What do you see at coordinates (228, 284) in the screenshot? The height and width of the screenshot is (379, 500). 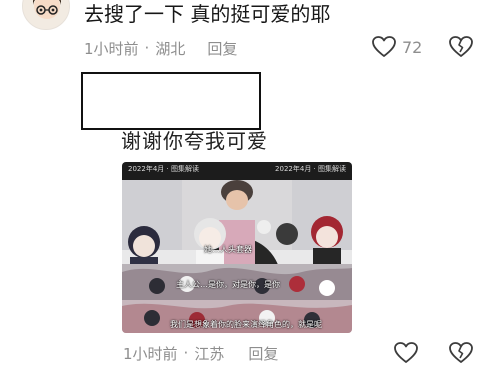 I see `subtitle-2: 主人公…是你，对是你，是你` at bounding box center [228, 284].